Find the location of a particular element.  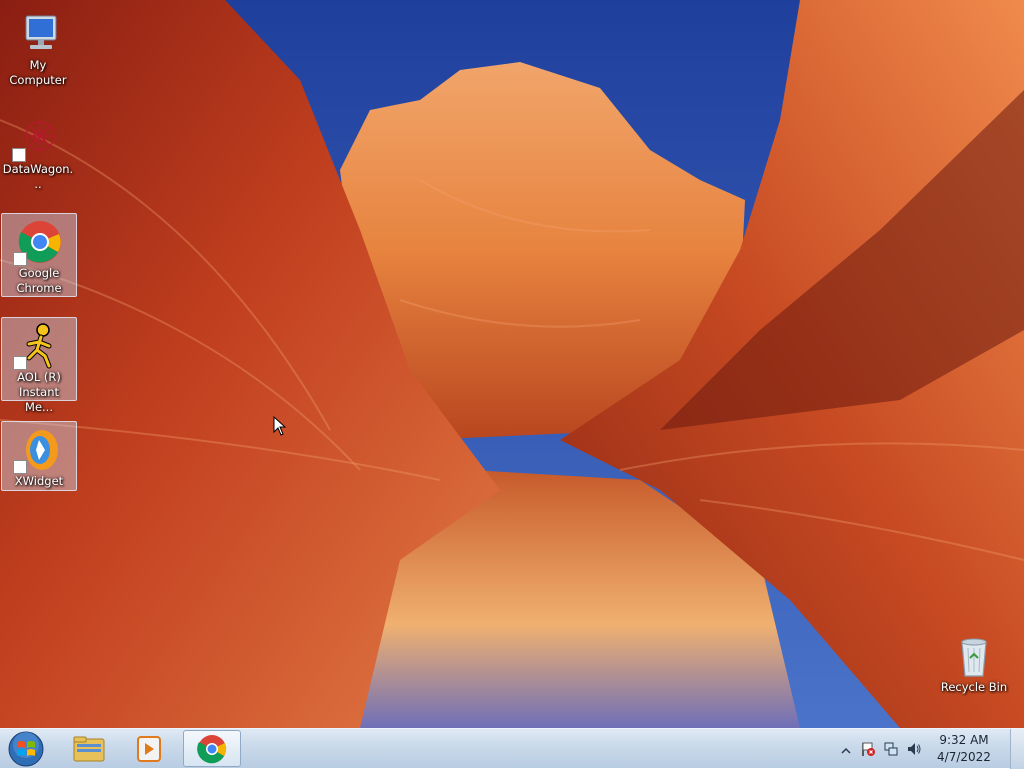

aim-running-man-icon is located at coordinates (38, 346).